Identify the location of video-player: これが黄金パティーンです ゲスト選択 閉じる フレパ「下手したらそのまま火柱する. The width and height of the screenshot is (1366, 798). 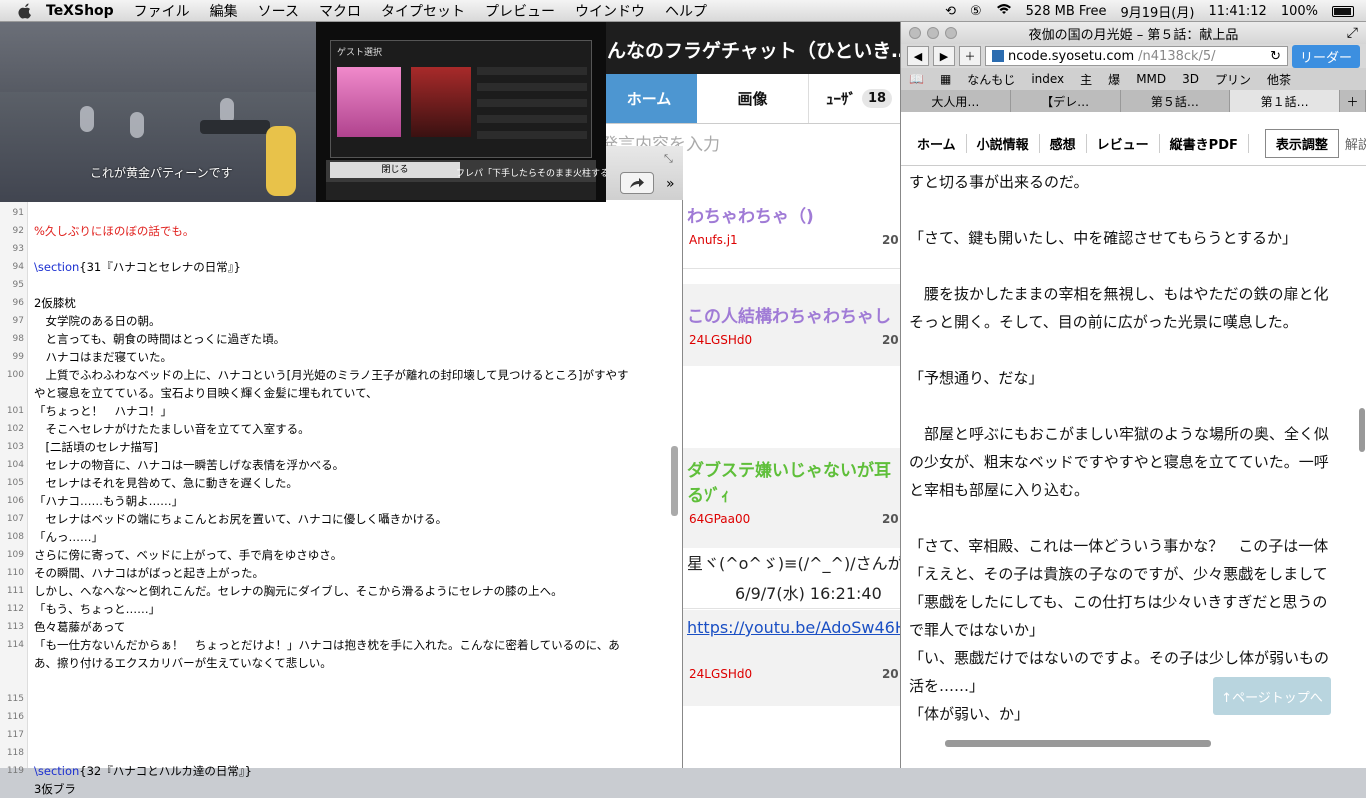
(303, 112).